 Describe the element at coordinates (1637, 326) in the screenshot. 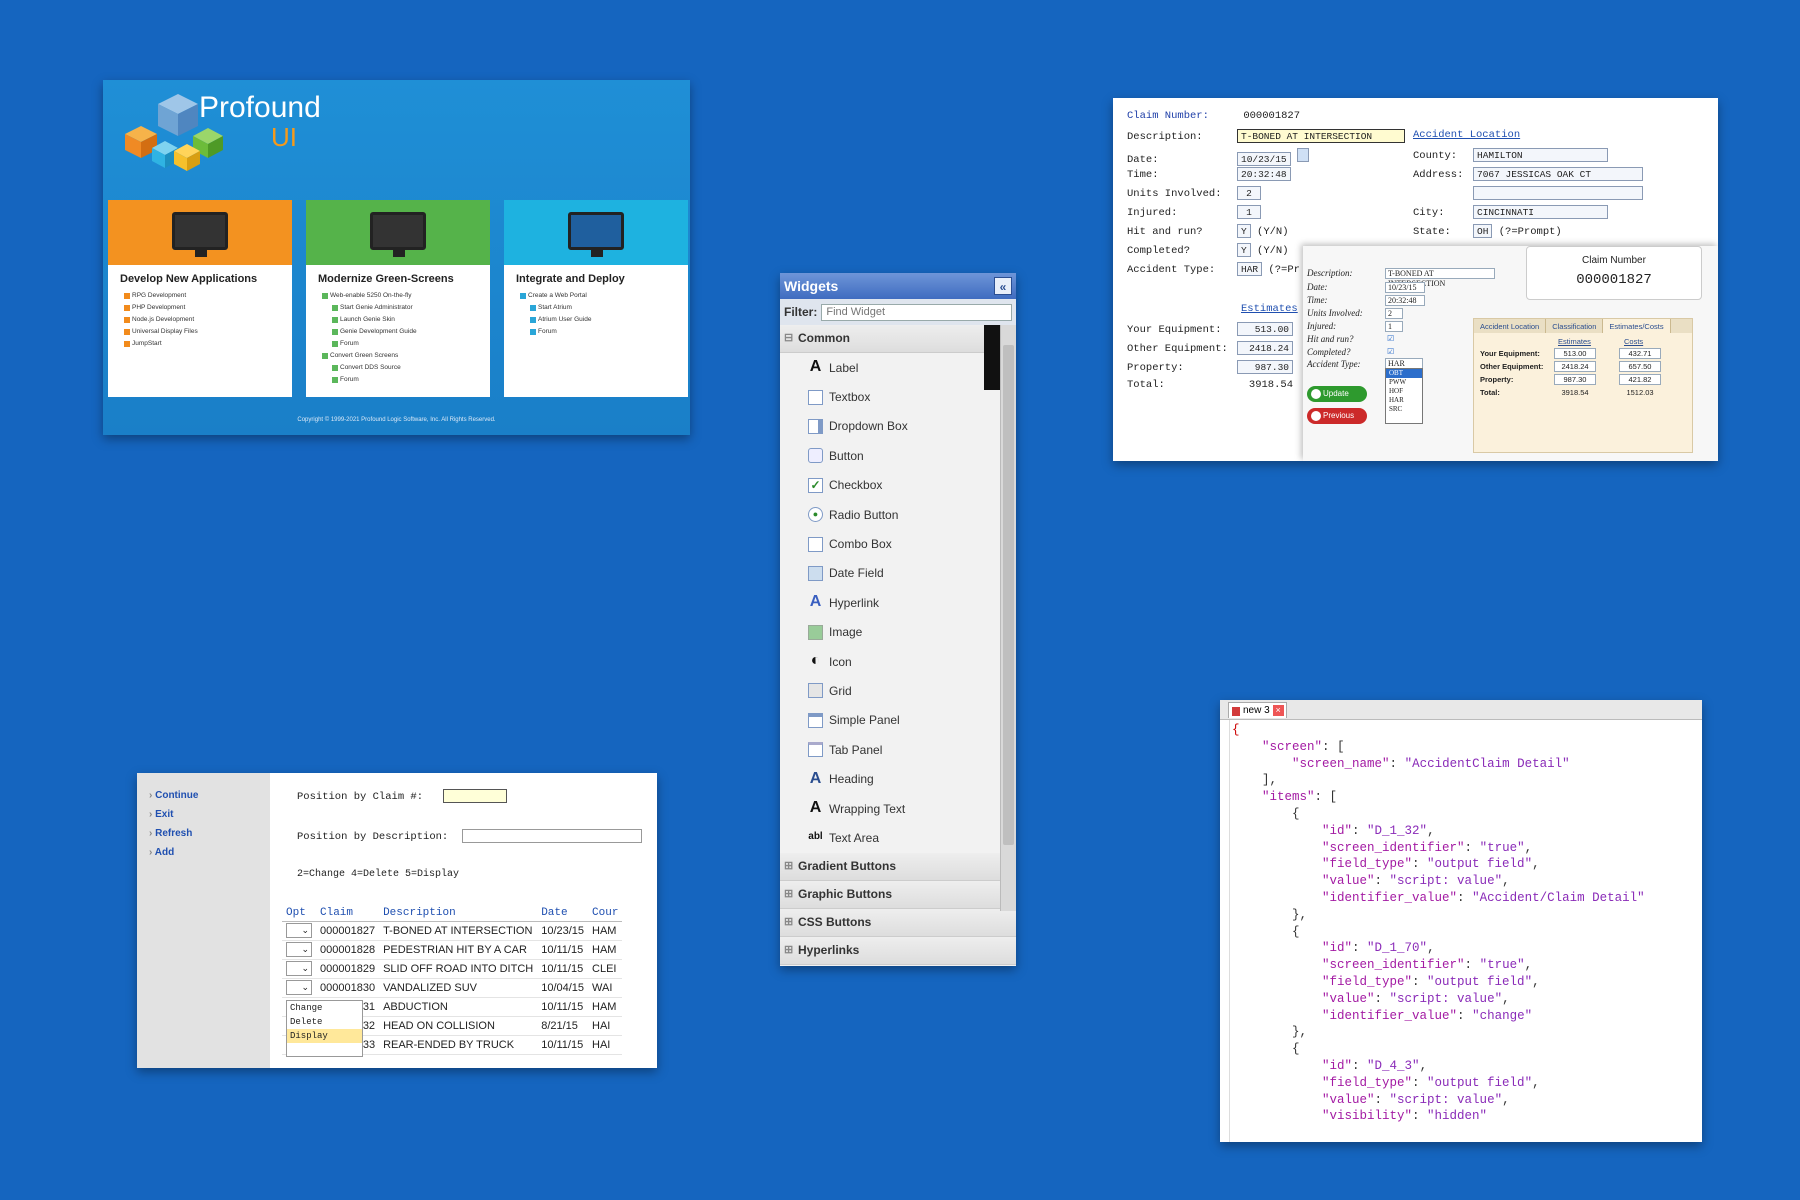

I see `tab-estimates-costs: Estimates/Costs` at that location.